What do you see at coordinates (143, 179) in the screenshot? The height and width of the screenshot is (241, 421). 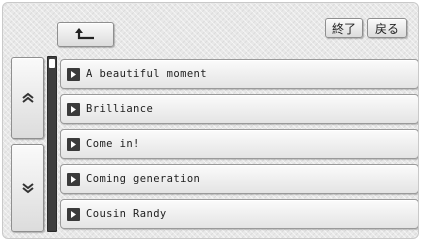 I see `list-item-label: Coming generation` at bounding box center [143, 179].